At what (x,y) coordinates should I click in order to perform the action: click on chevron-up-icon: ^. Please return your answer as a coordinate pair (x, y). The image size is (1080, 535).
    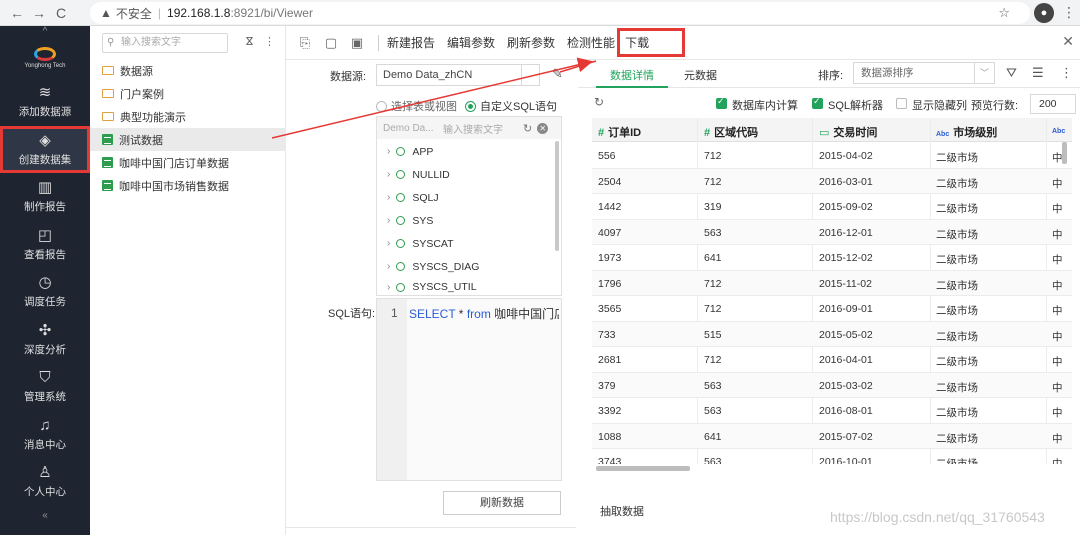
    Looking at the image, I should click on (45, 32).